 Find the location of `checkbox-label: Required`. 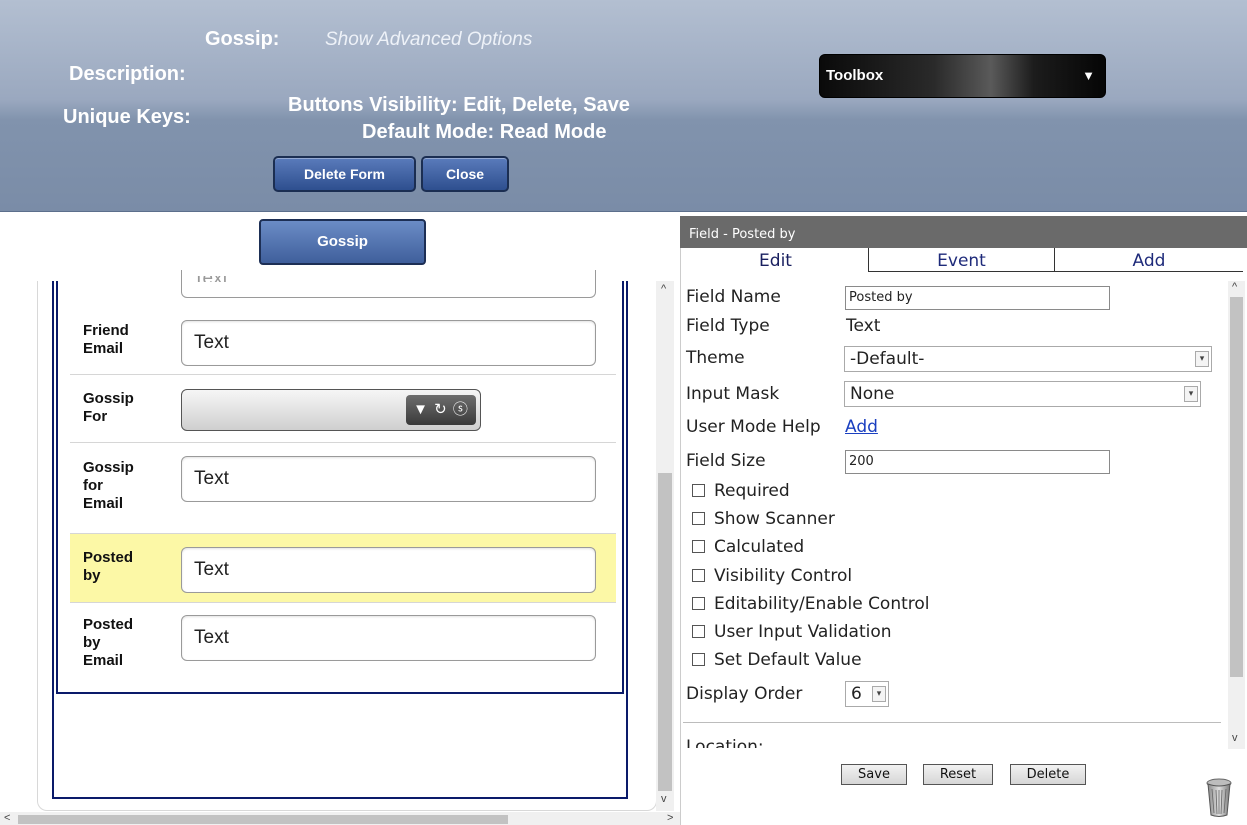

checkbox-label: Required is located at coordinates (752, 491).